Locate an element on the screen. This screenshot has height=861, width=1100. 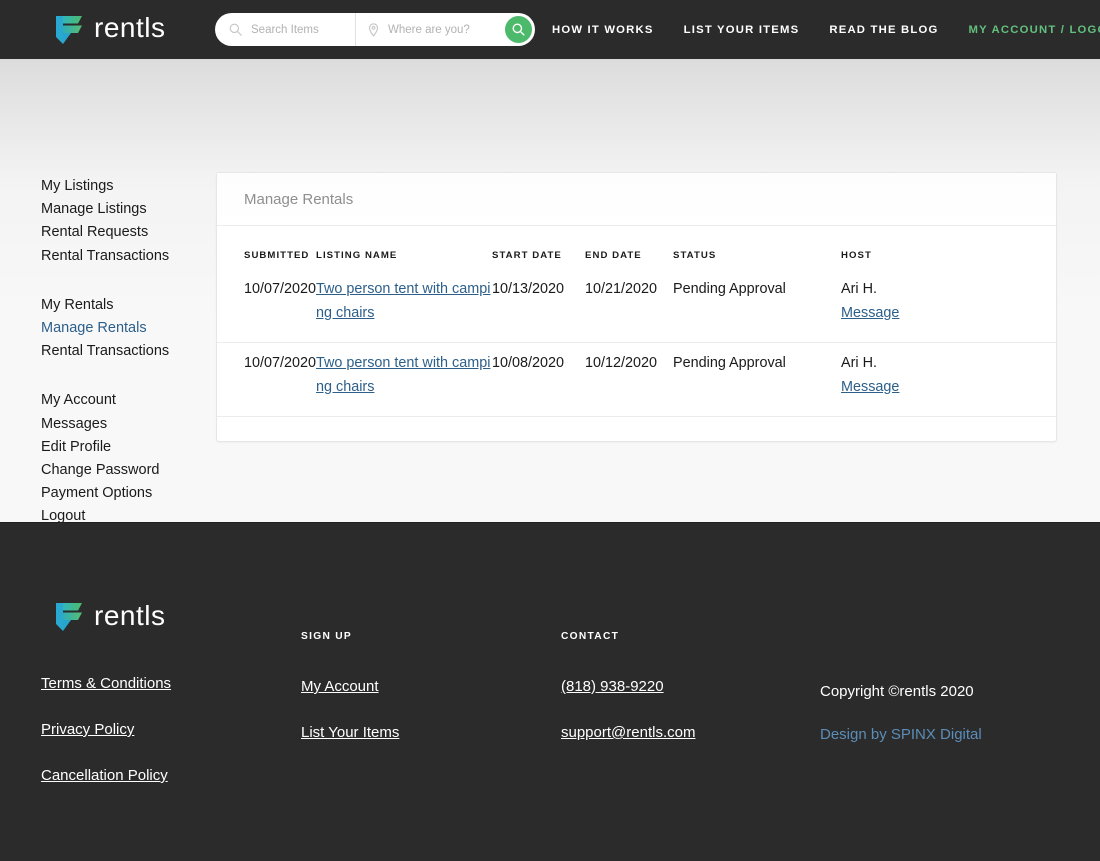
search-bar: Search Items Where are you? is located at coordinates (375, 29).